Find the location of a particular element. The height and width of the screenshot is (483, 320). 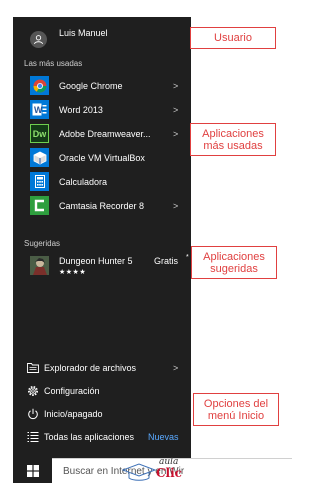

watermark-bottom: Clic is located at coordinates (169, 473).